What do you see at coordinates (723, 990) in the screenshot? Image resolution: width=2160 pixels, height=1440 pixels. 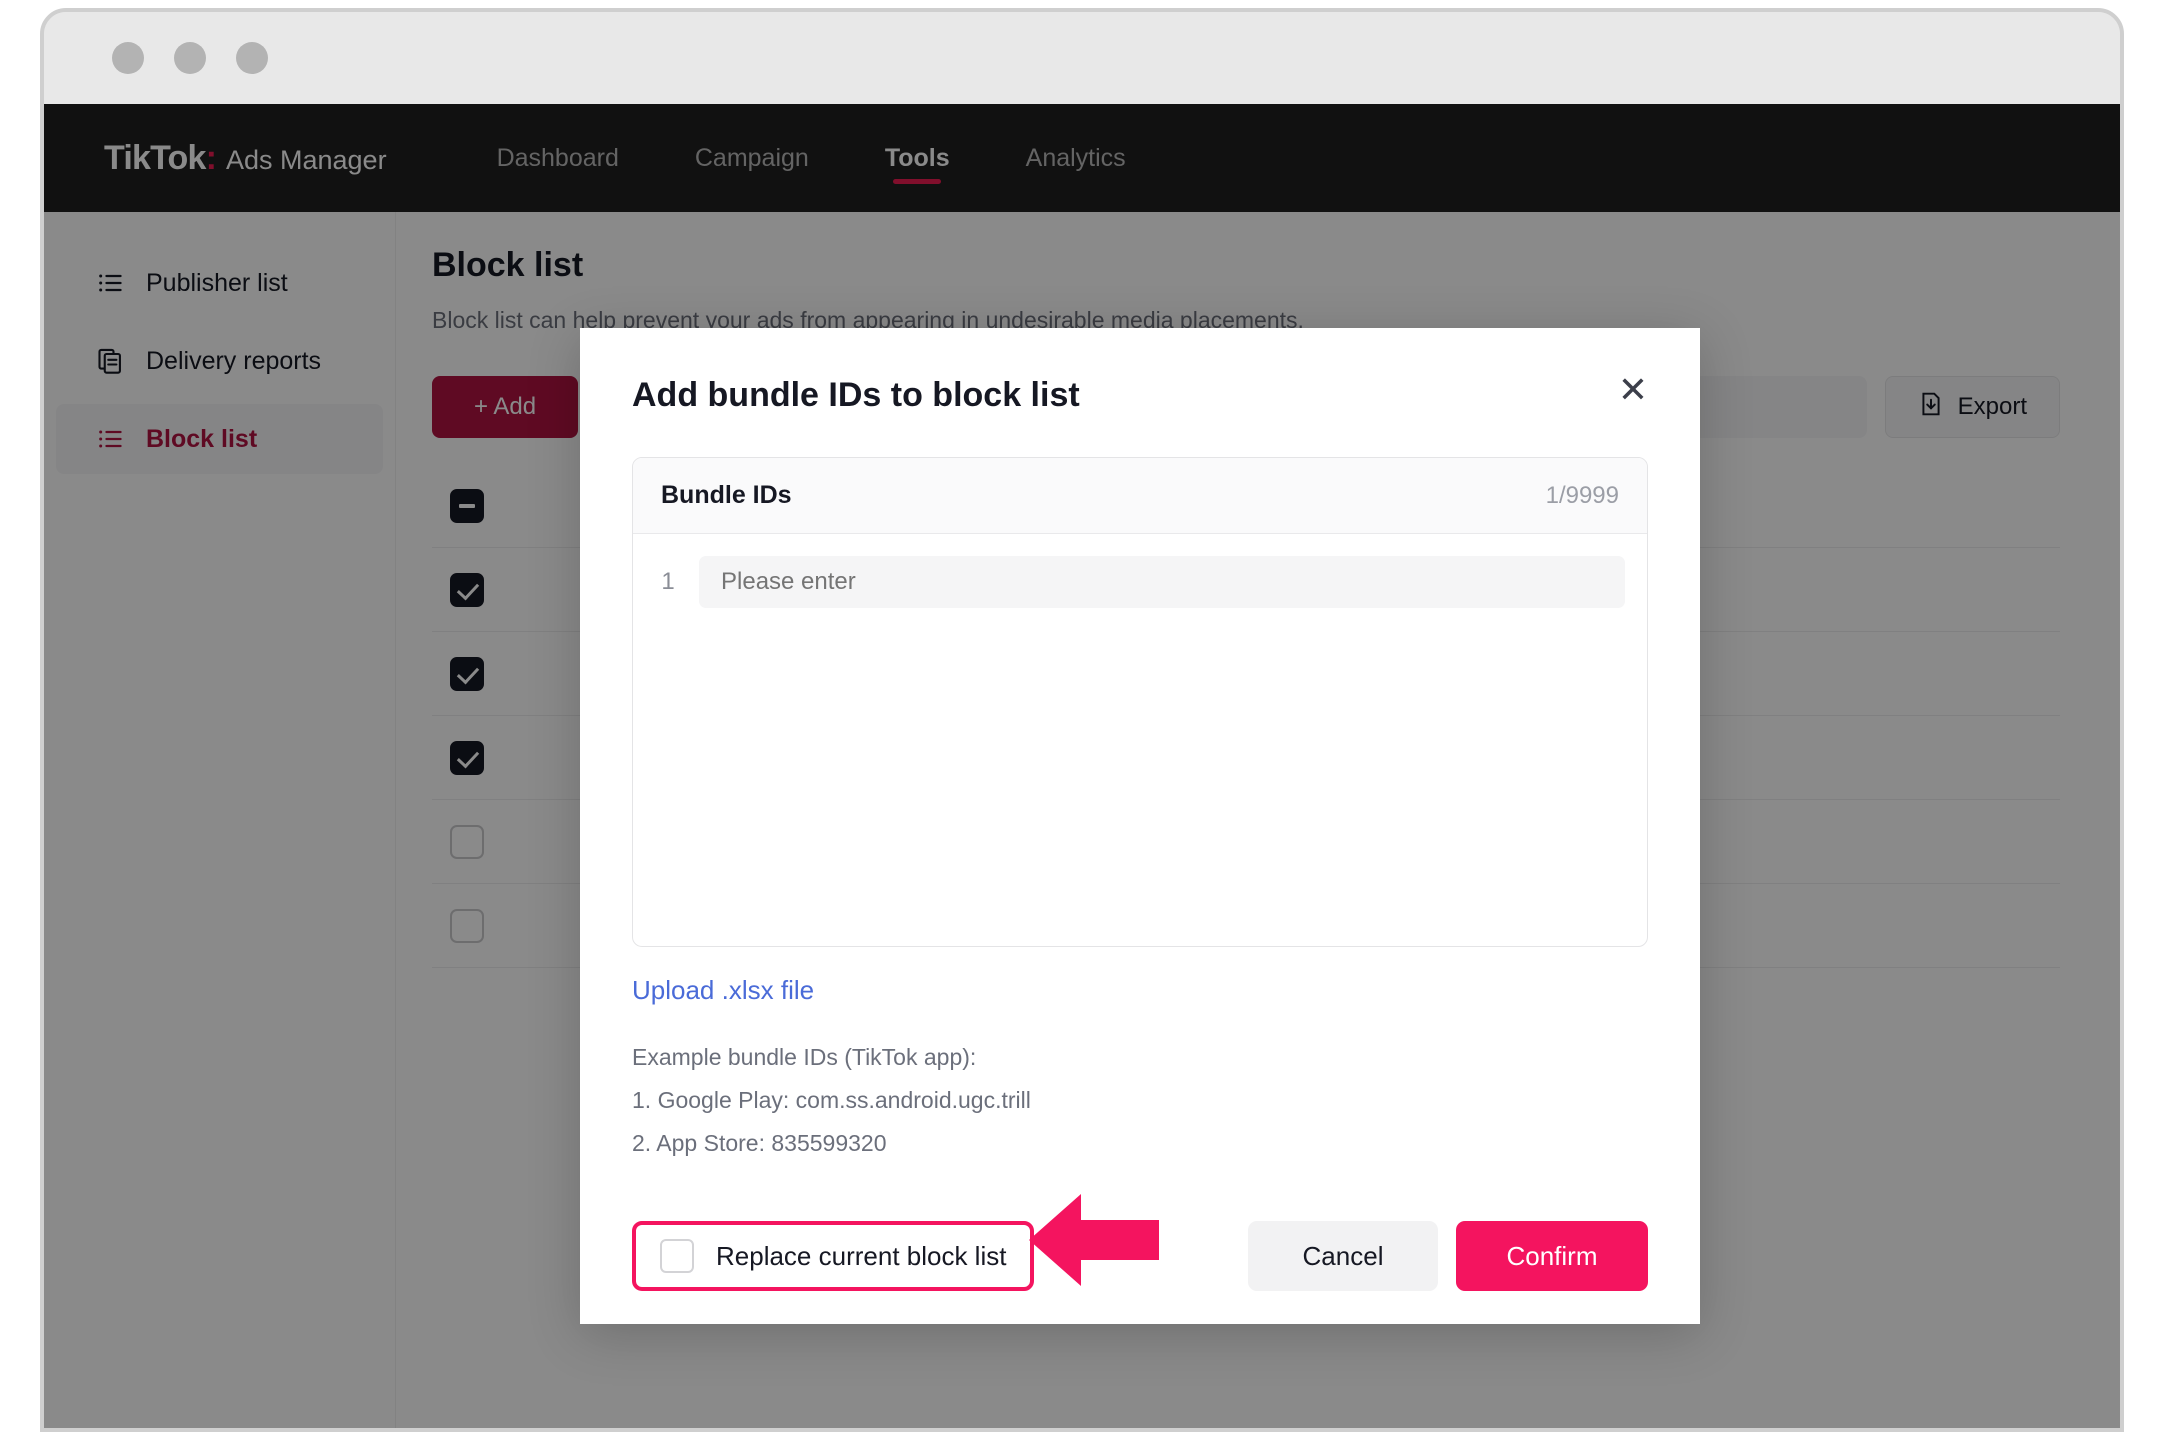 I see `upload-xlsx-link: Upload .xlsx file` at bounding box center [723, 990].